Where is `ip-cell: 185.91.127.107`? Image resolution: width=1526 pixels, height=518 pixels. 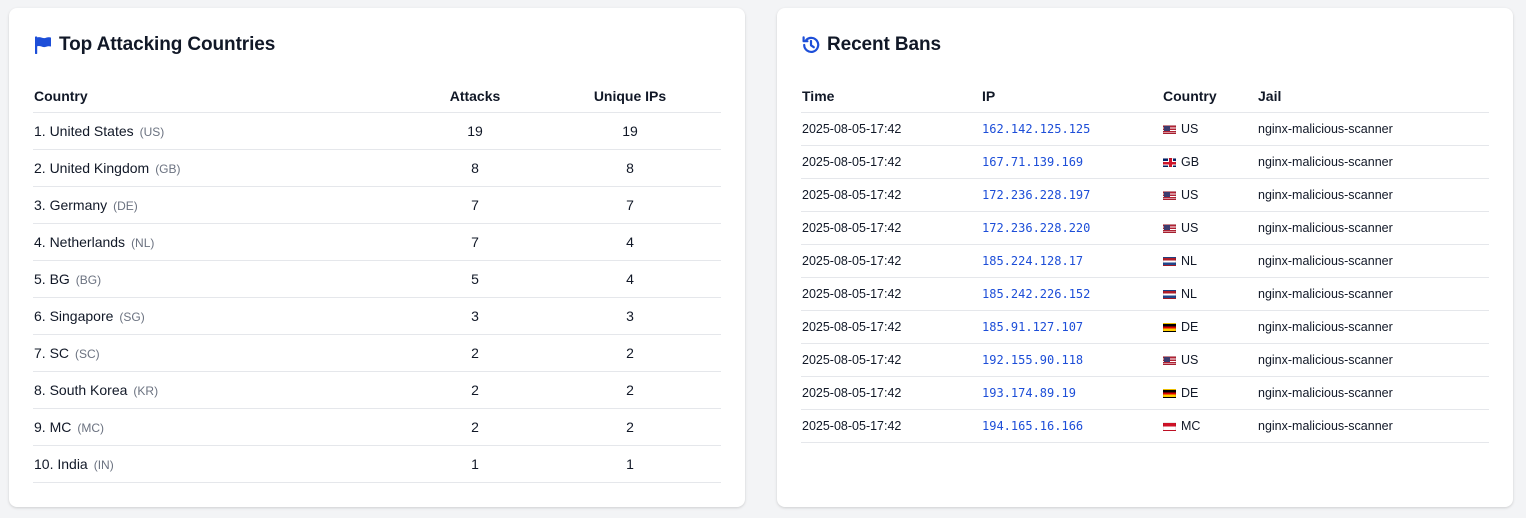 ip-cell: 185.91.127.107 is located at coordinates (1071, 327).